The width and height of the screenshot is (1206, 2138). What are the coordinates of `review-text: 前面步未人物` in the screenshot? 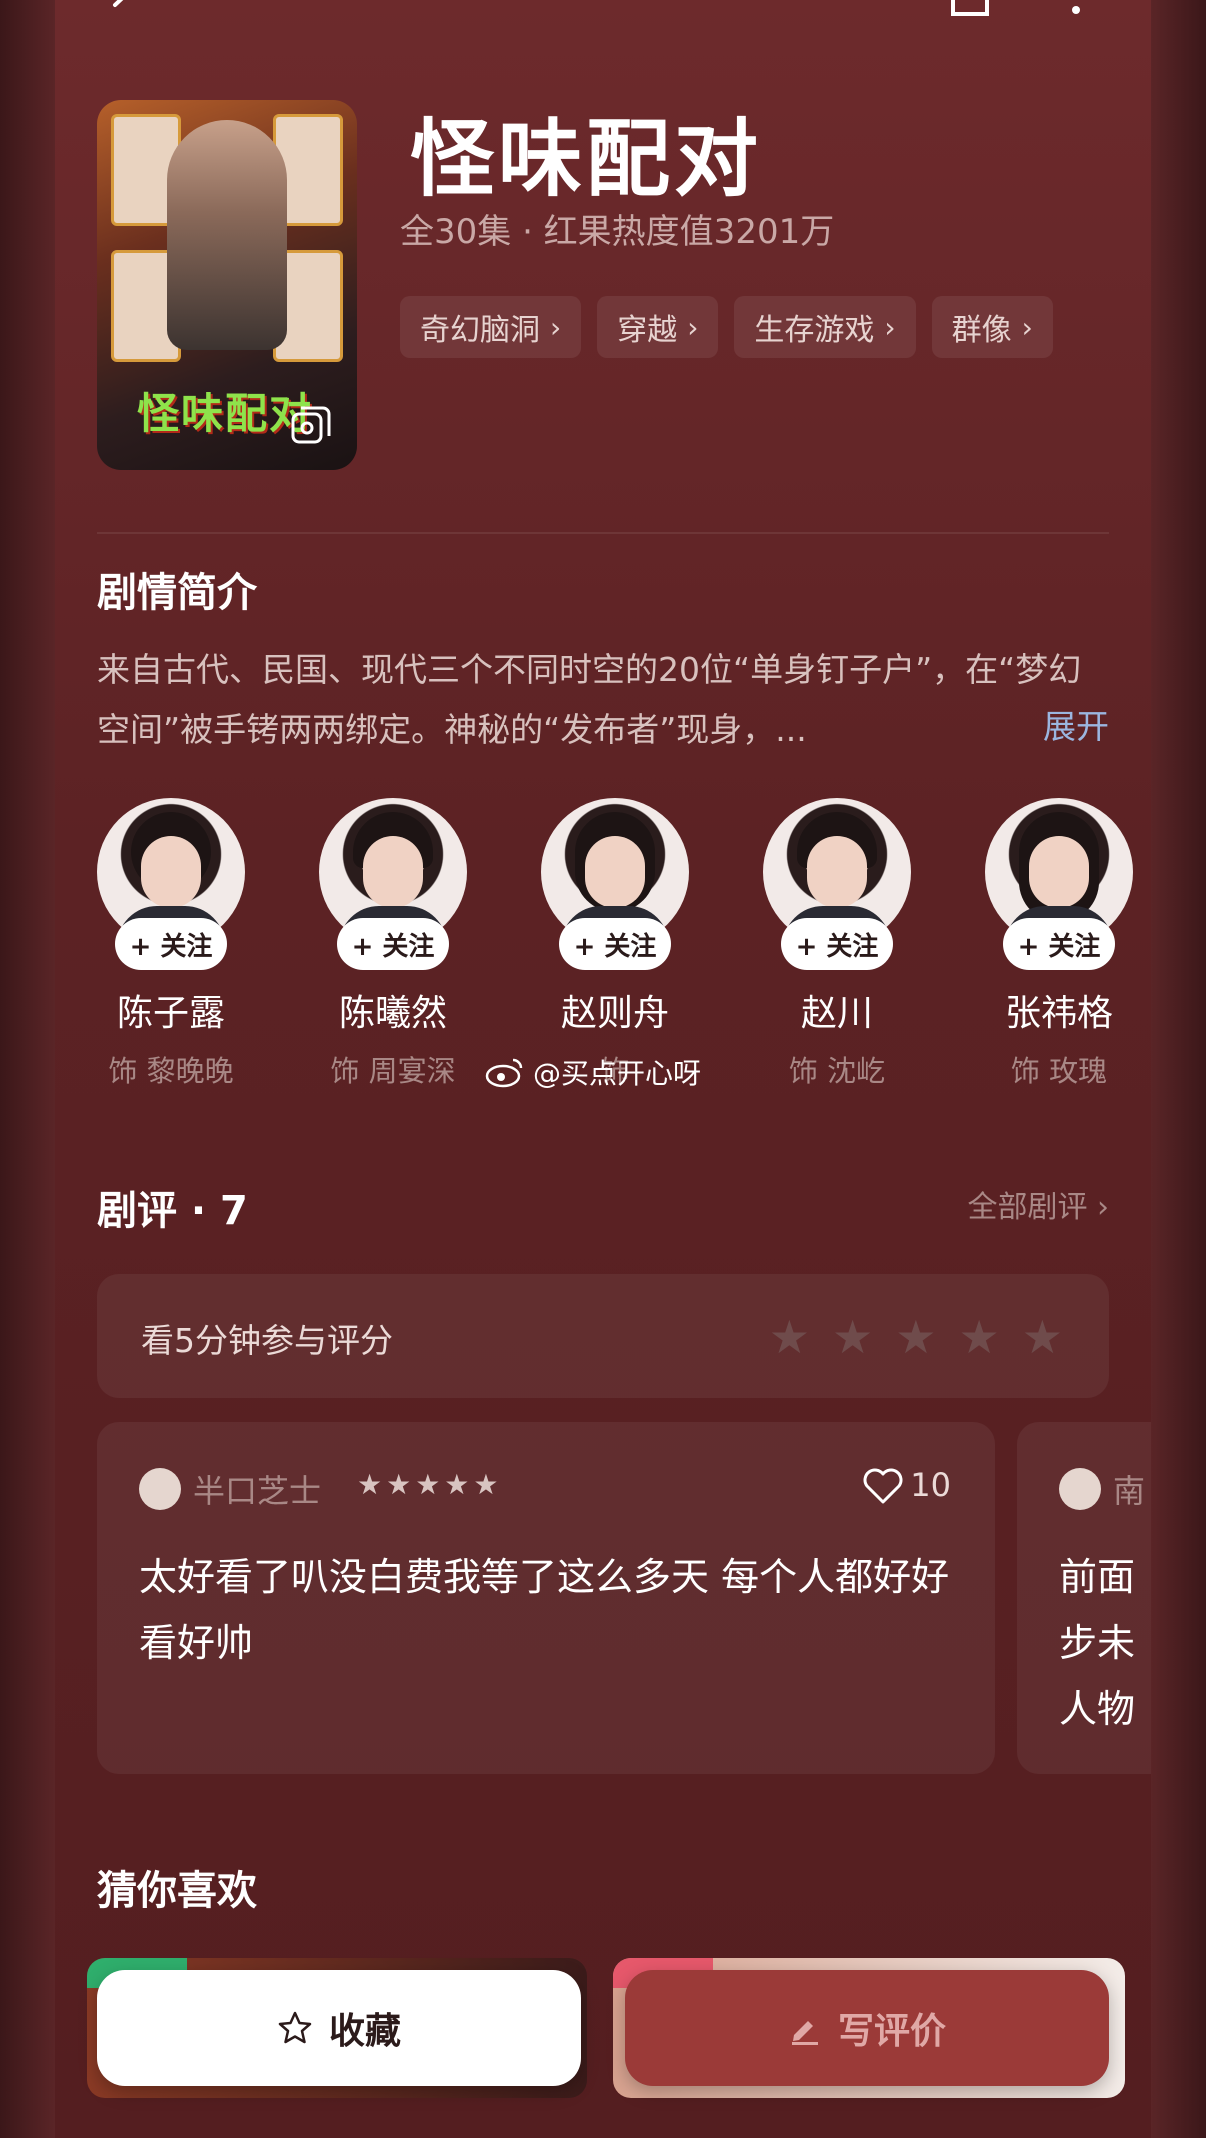 It's located at (1097, 1643).